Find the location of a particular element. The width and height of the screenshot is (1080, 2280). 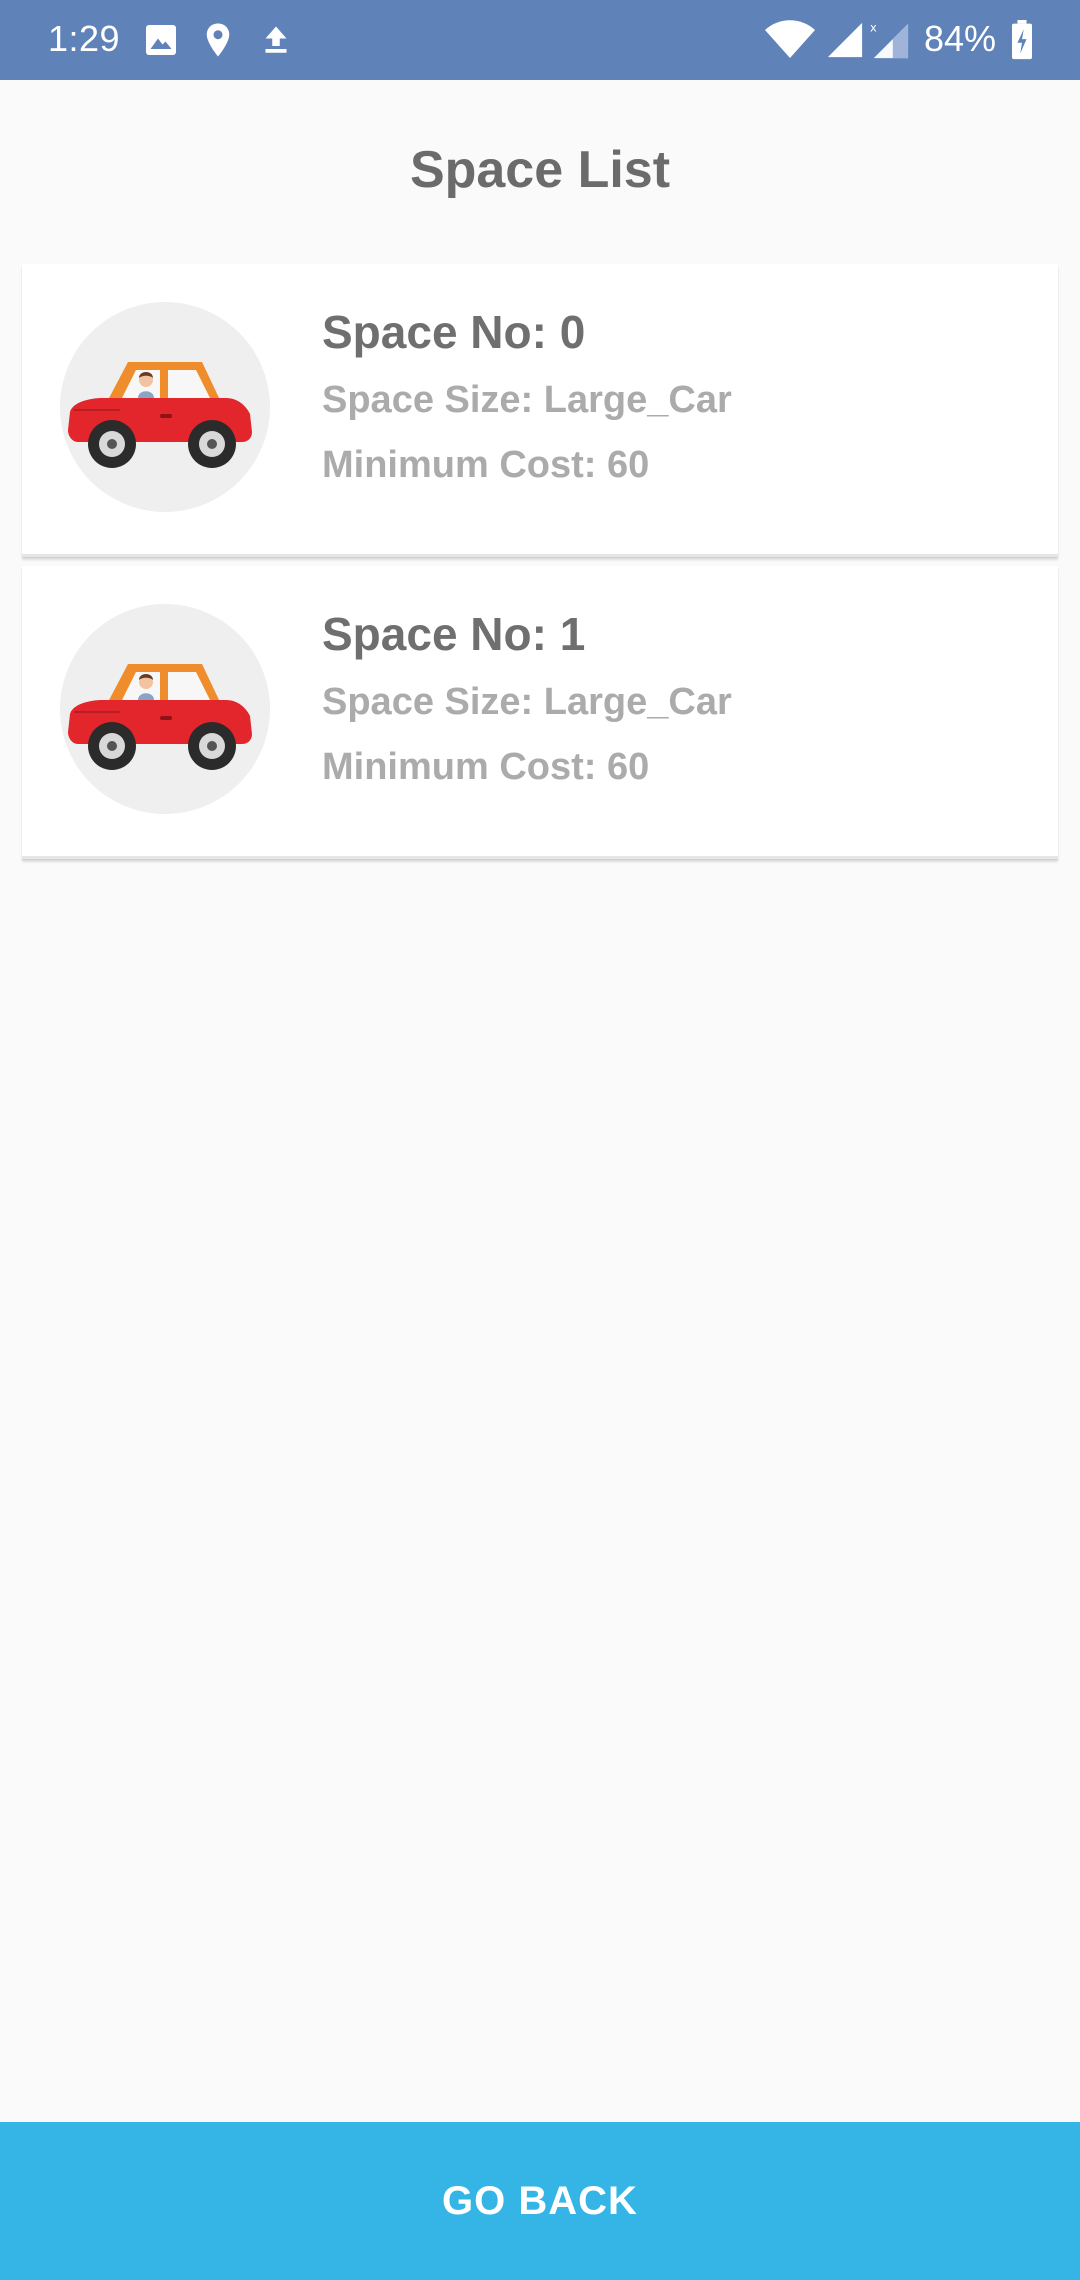

image-icon is located at coordinates (161, 40).